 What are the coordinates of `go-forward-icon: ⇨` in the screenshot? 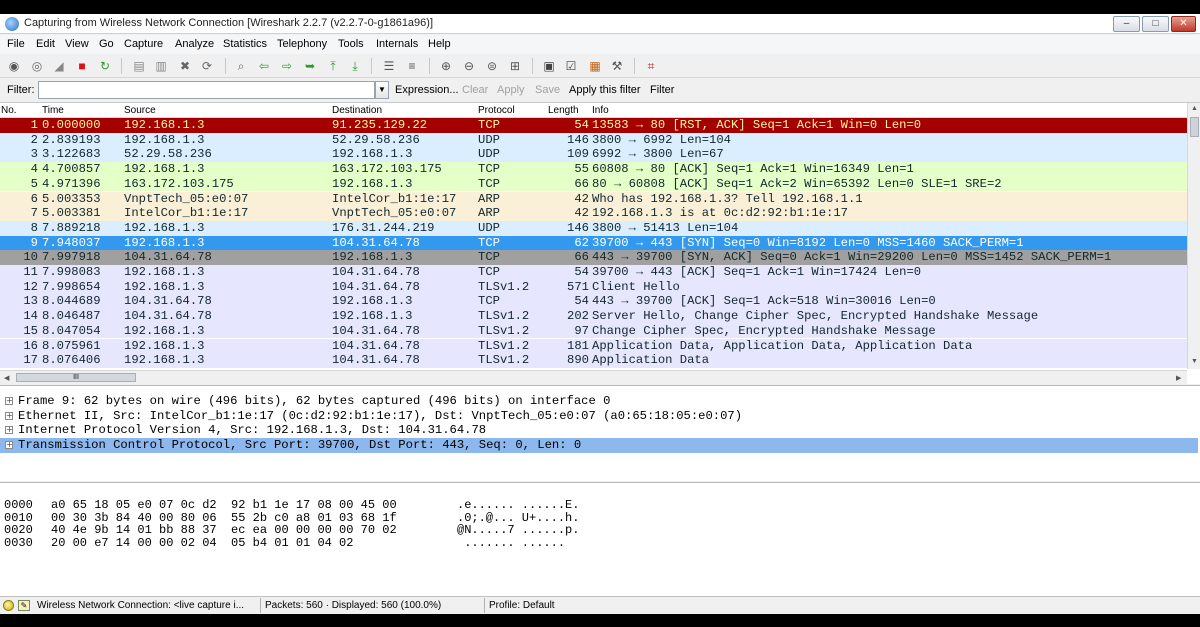 It's located at (287, 66).